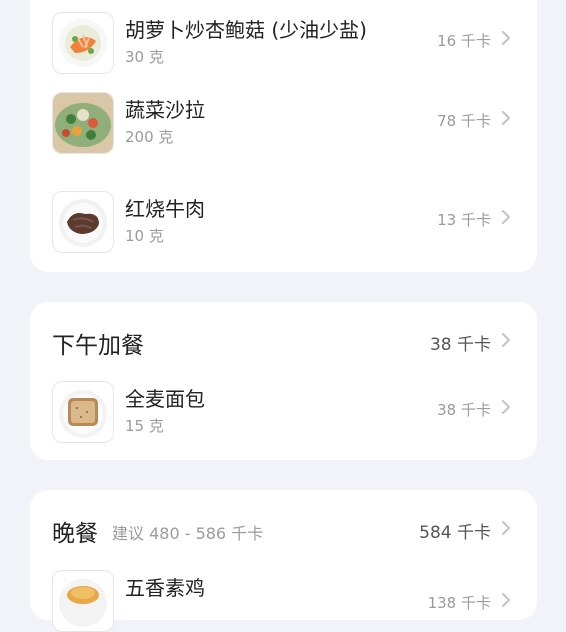  Describe the element at coordinates (165, 110) in the screenshot. I see `food-name: 蔬菜沙拉` at that location.